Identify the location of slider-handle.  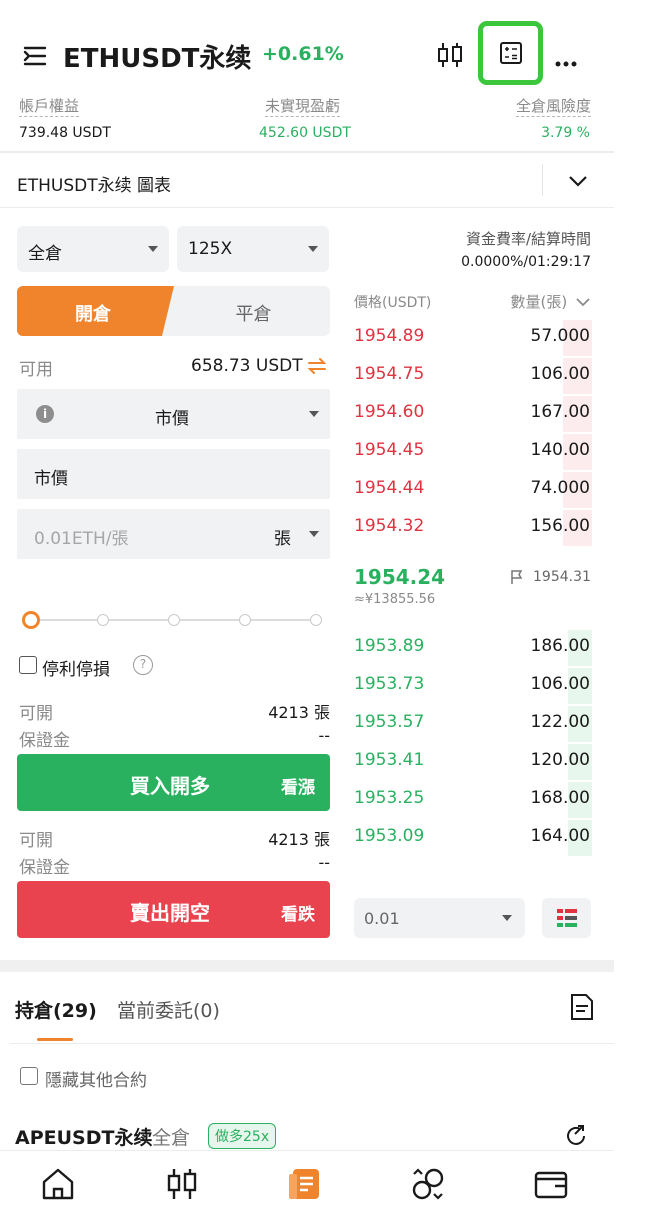
(31, 620).